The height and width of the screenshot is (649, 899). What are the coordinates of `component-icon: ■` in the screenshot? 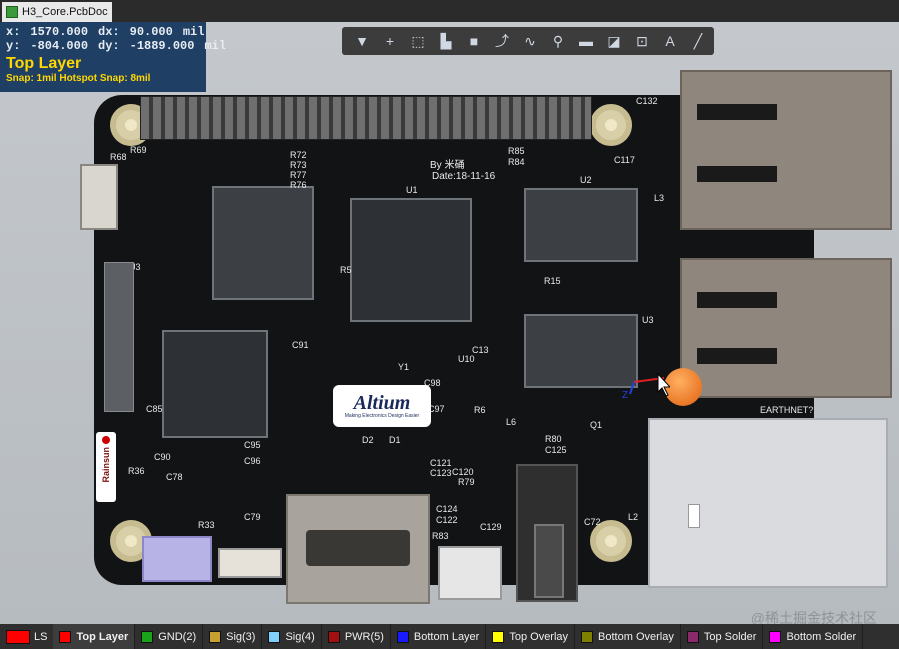 It's located at (474, 41).